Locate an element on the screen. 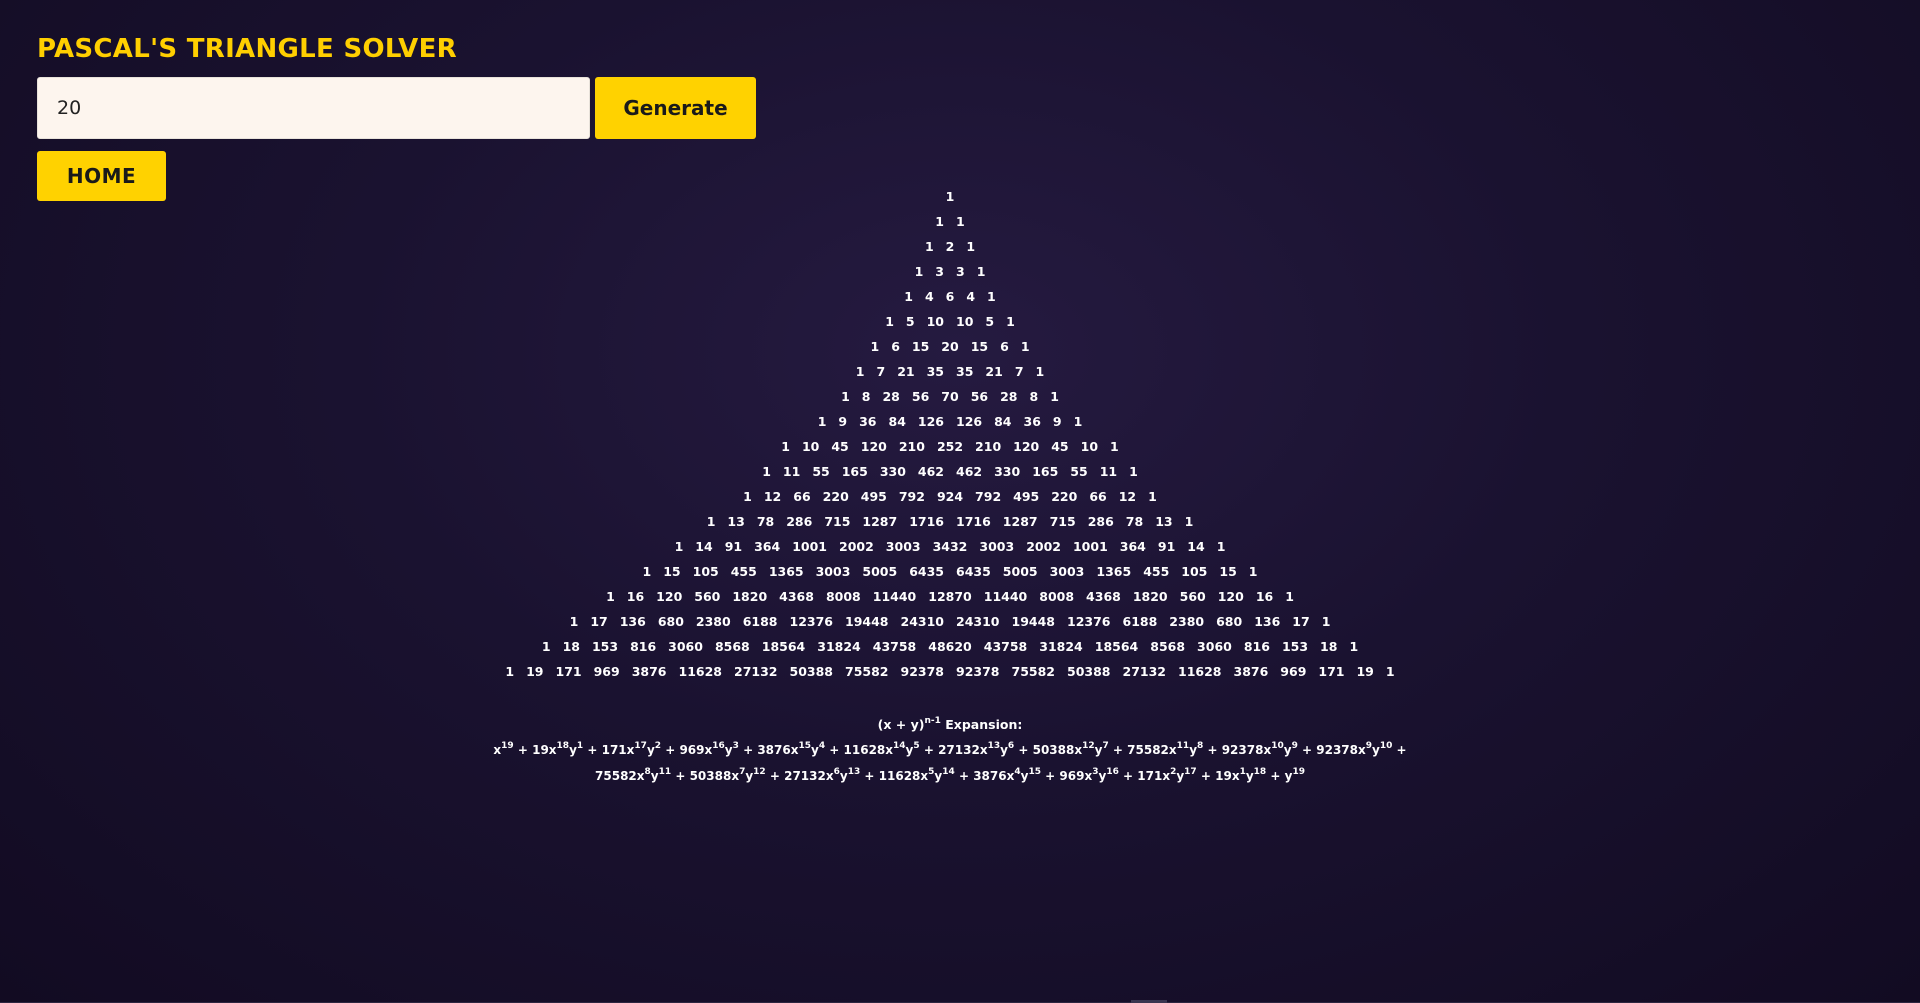 The width and height of the screenshot is (1920, 1003). expansion-term: 50388x12y7 is located at coordinates (1071, 750).